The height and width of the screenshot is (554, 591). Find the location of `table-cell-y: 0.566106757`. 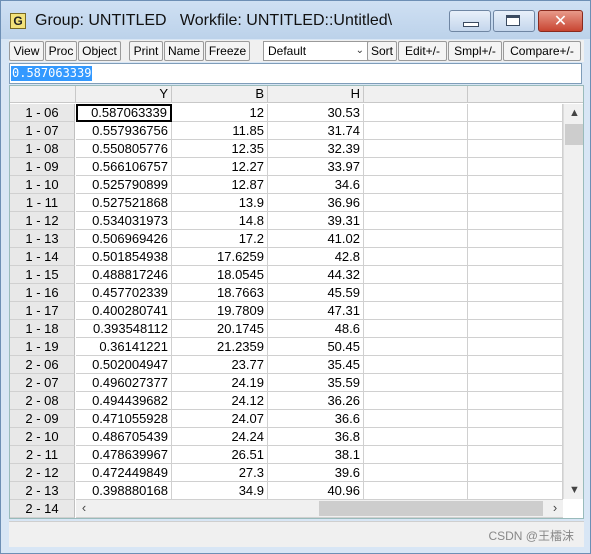

table-cell-y: 0.566106757 is located at coordinates (124, 167).